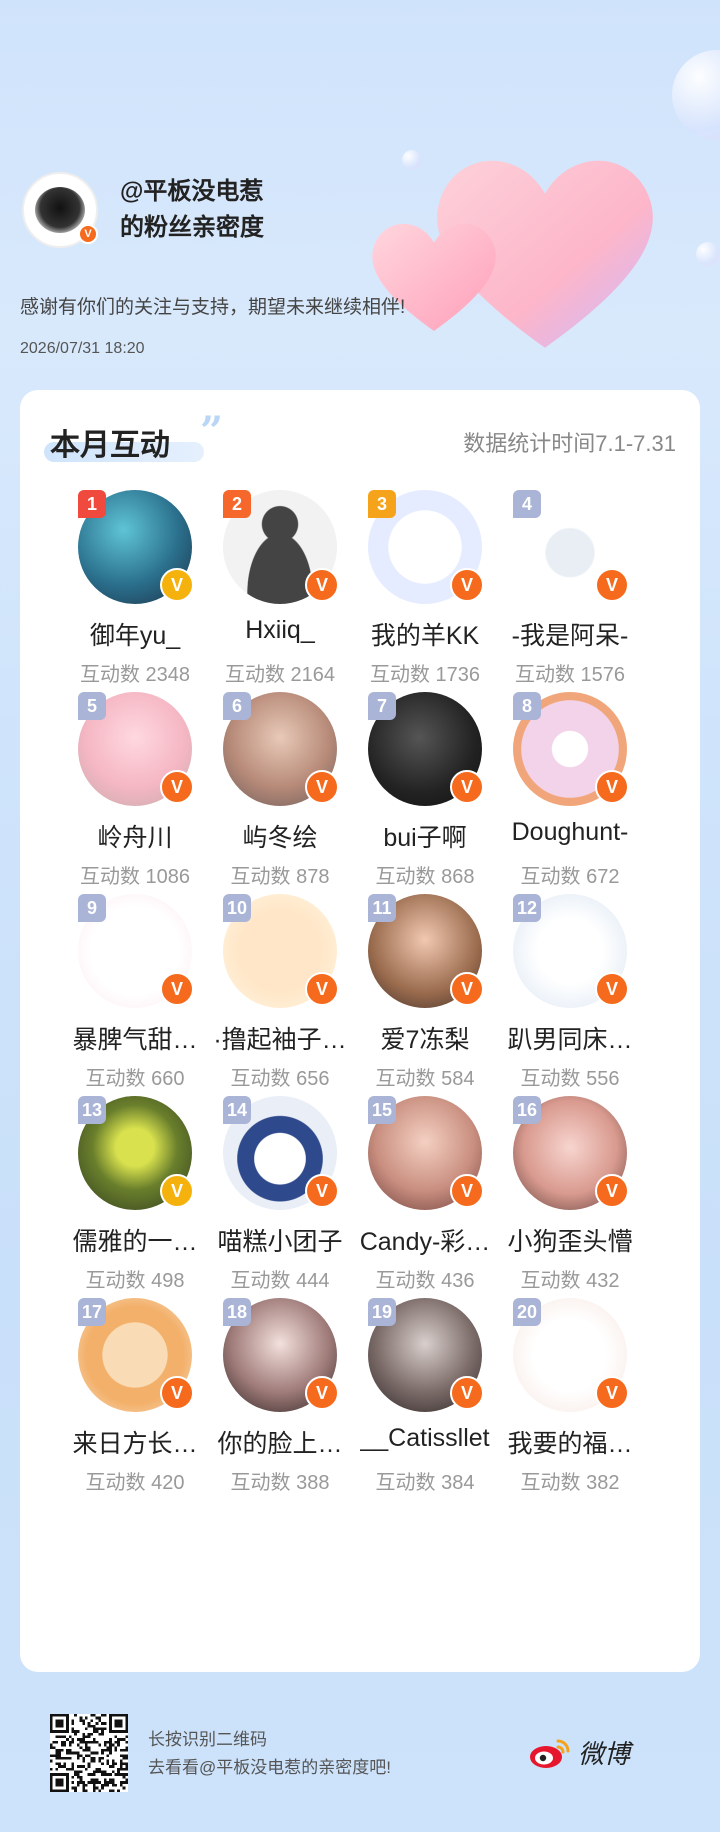  I want to click on fan-item: 4 V -我是阿呆- 互动数 1576, so click(570, 608).